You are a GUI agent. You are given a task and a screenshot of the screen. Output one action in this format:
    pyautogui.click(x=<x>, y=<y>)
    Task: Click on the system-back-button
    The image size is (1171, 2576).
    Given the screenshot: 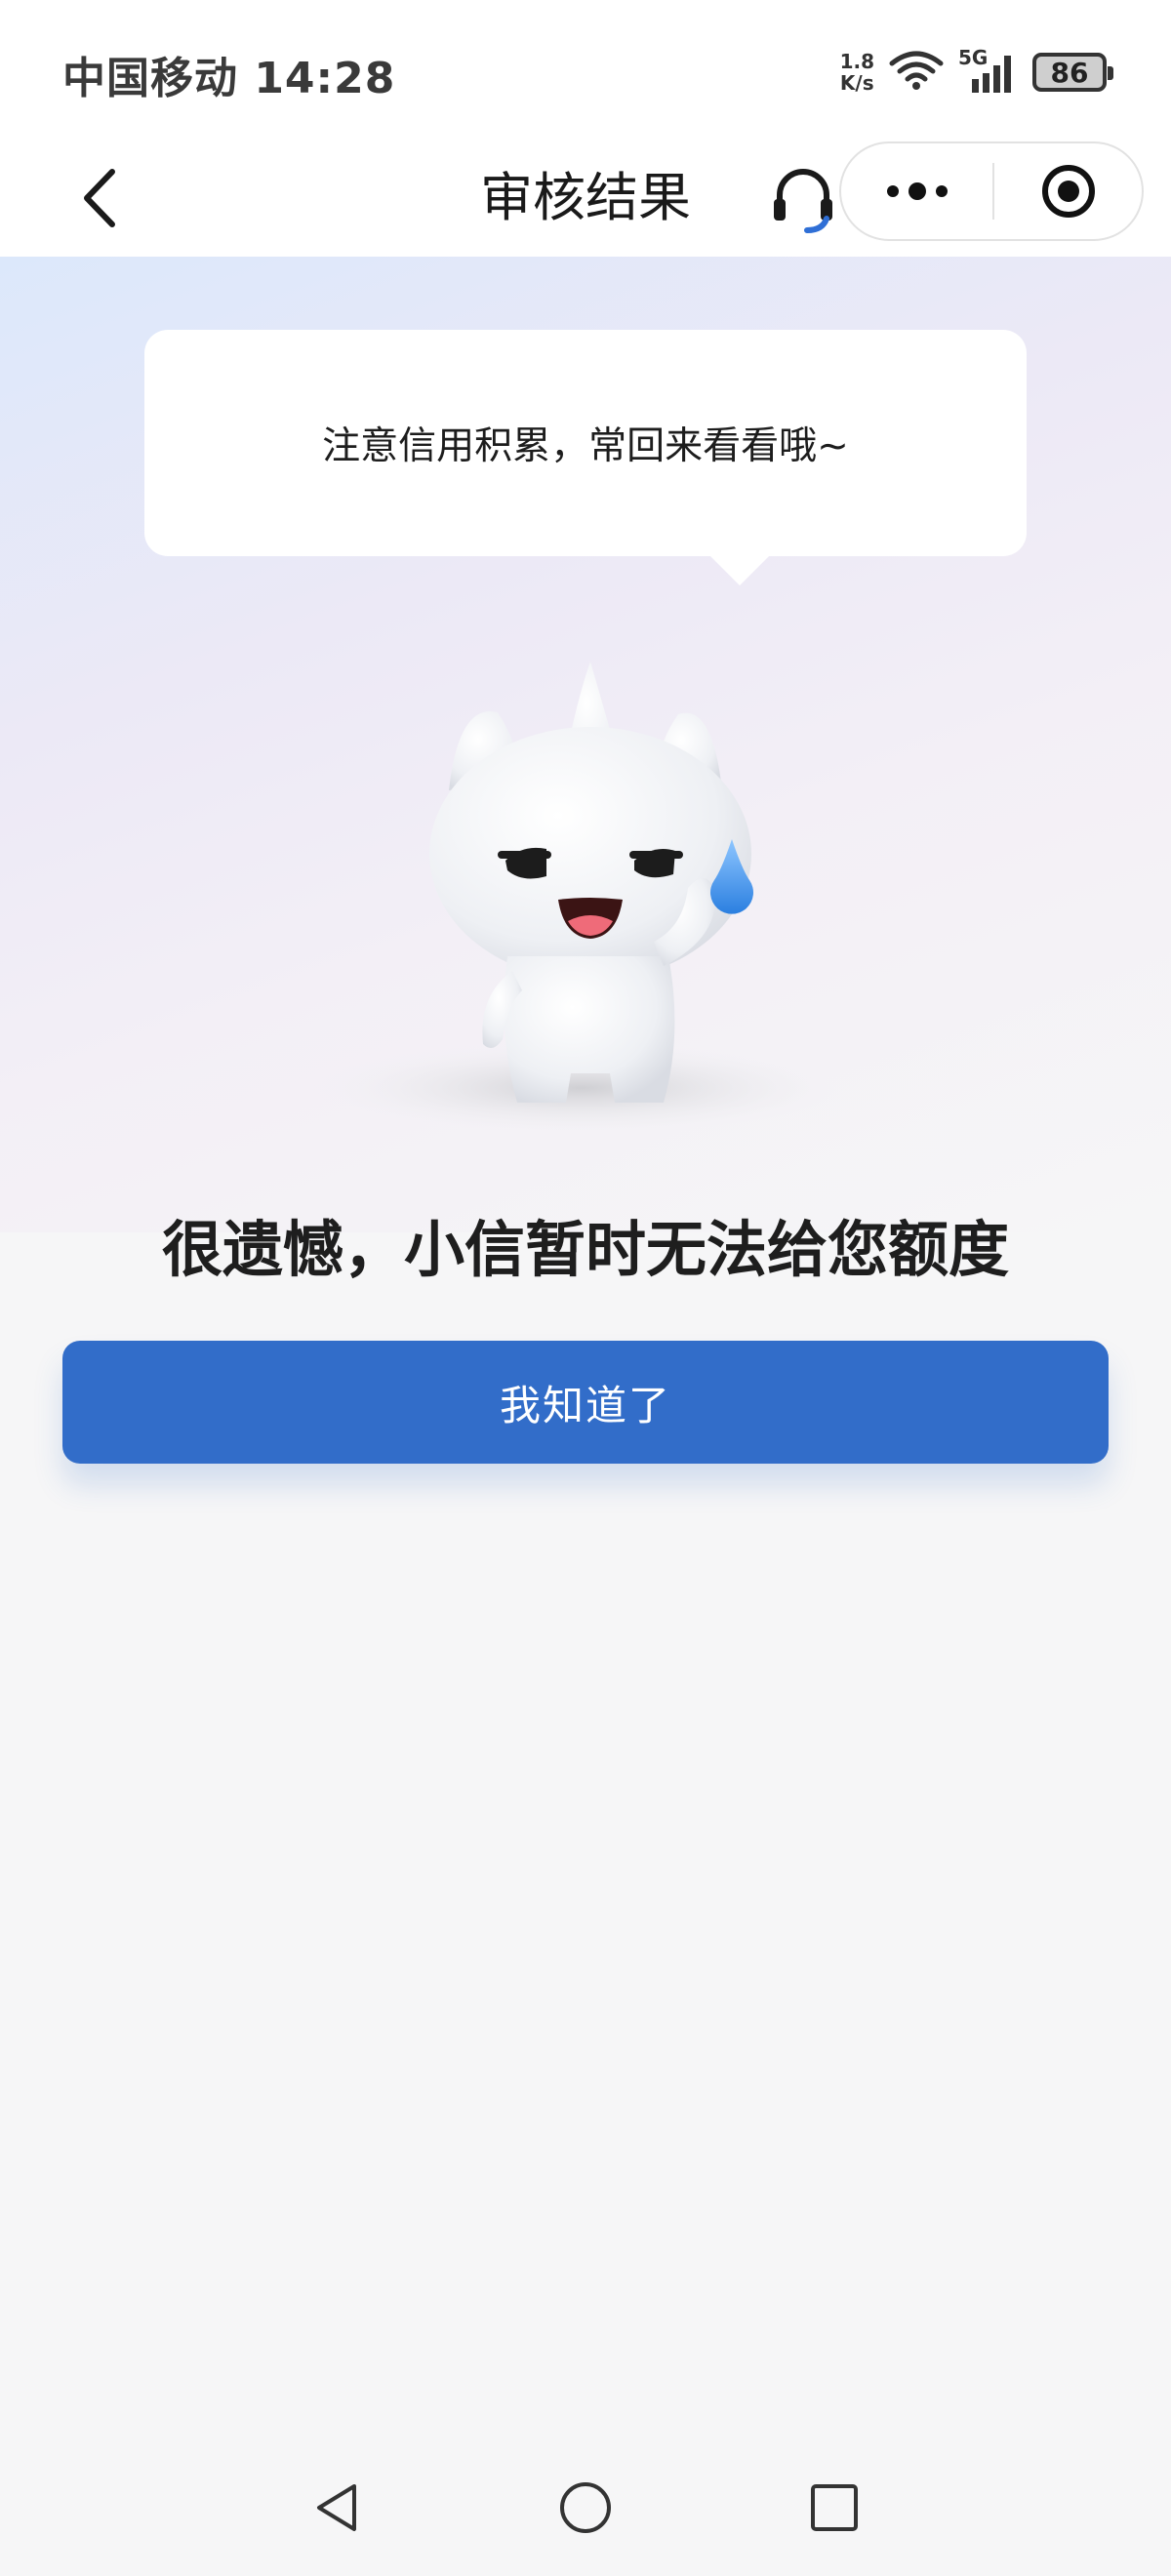 What is the action you would take?
    pyautogui.click(x=337, y=2508)
    